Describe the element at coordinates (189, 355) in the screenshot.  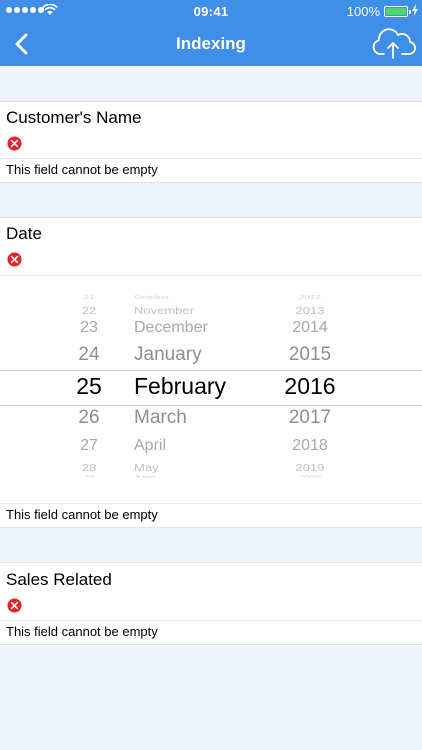
I see `picker-month-option: January` at that location.